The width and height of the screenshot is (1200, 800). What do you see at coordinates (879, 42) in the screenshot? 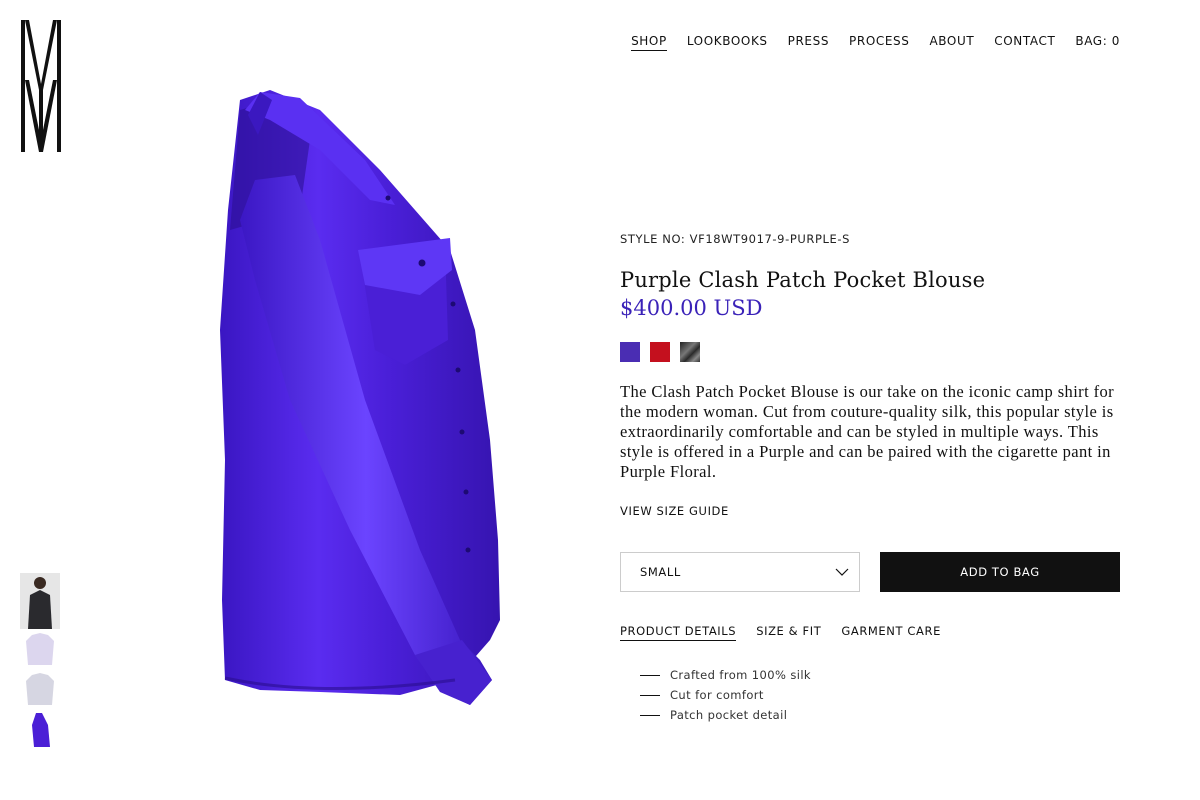
I see `nav-process: PROCESS` at bounding box center [879, 42].